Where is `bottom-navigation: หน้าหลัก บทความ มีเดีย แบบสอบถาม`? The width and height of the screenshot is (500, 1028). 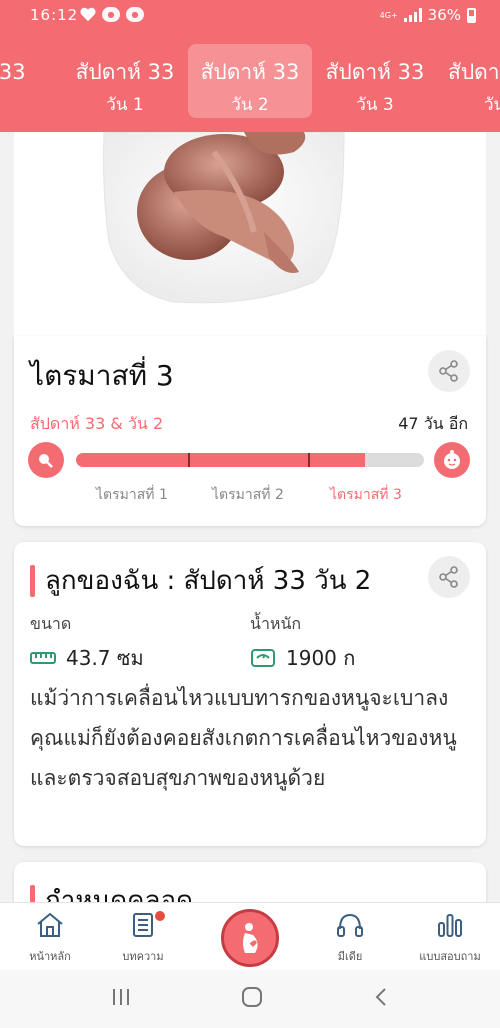 bottom-navigation: หน้าหลัก บทความ มีเดีย แบบสอบถาม is located at coordinates (250, 936).